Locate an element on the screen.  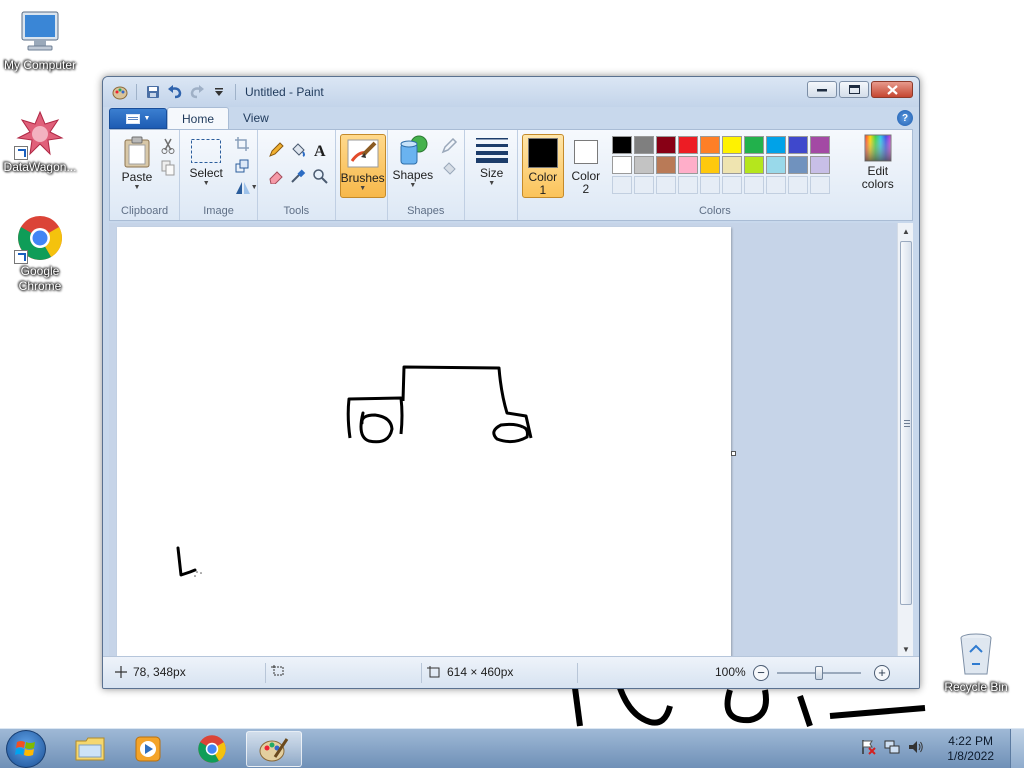
show-desktop-button is located at coordinates (1017, 748).